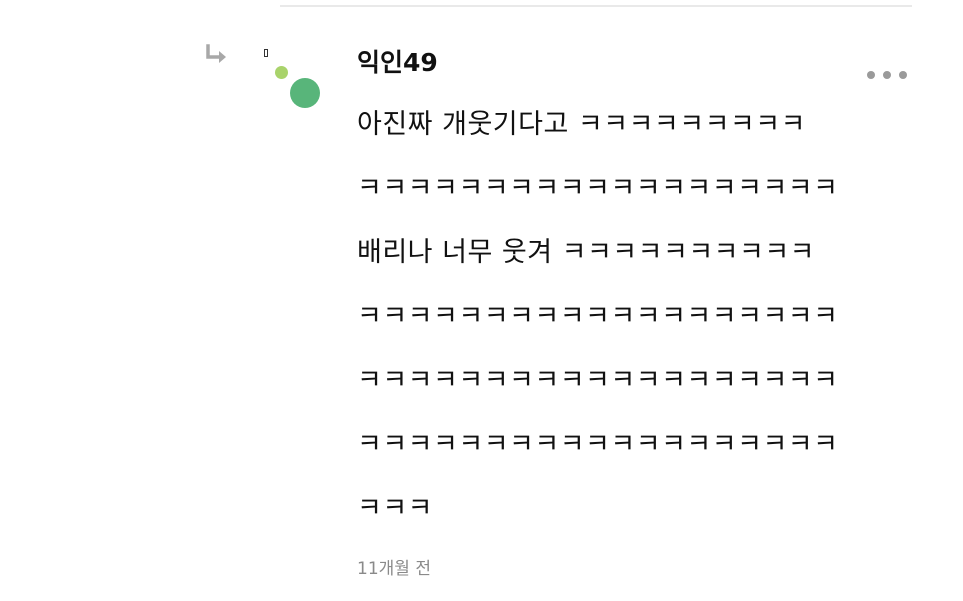 The height and width of the screenshot is (601, 963). Describe the element at coordinates (596, 6) in the screenshot. I see `divider` at that location.